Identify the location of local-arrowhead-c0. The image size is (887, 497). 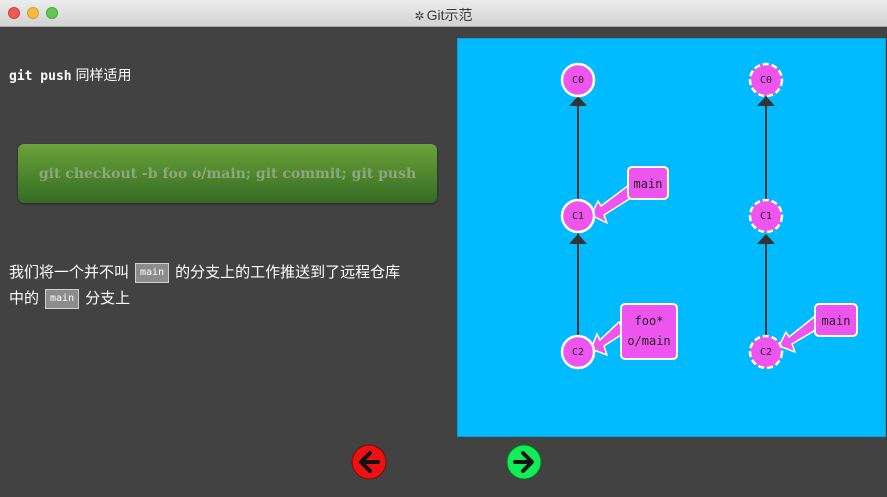
(578, 101).